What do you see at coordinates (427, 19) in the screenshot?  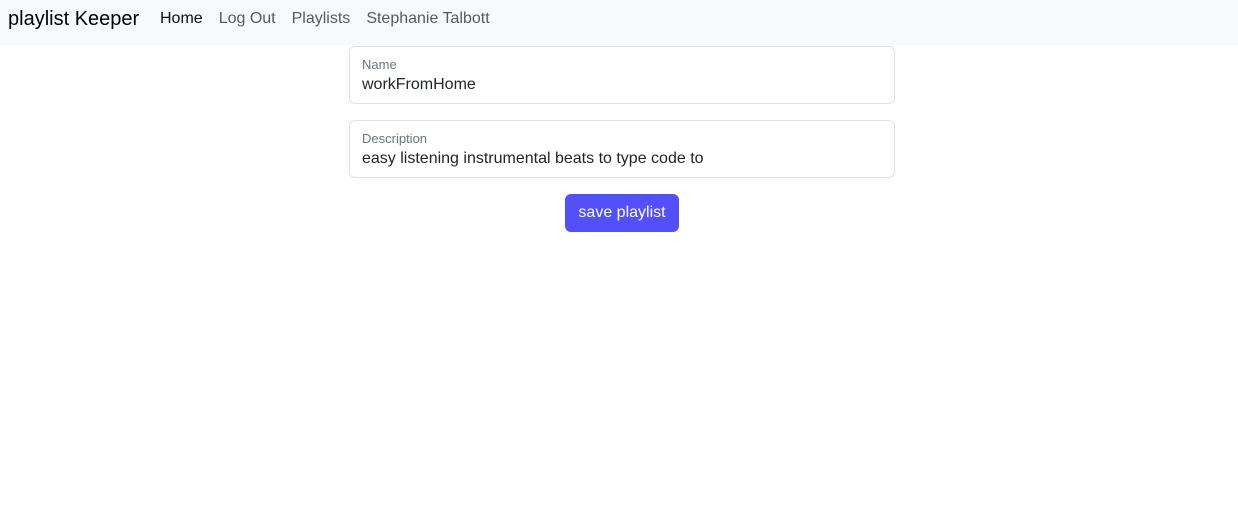 I see `nav-link-user-profile: Stephanie Talbott` at bounding box center [427, 19].